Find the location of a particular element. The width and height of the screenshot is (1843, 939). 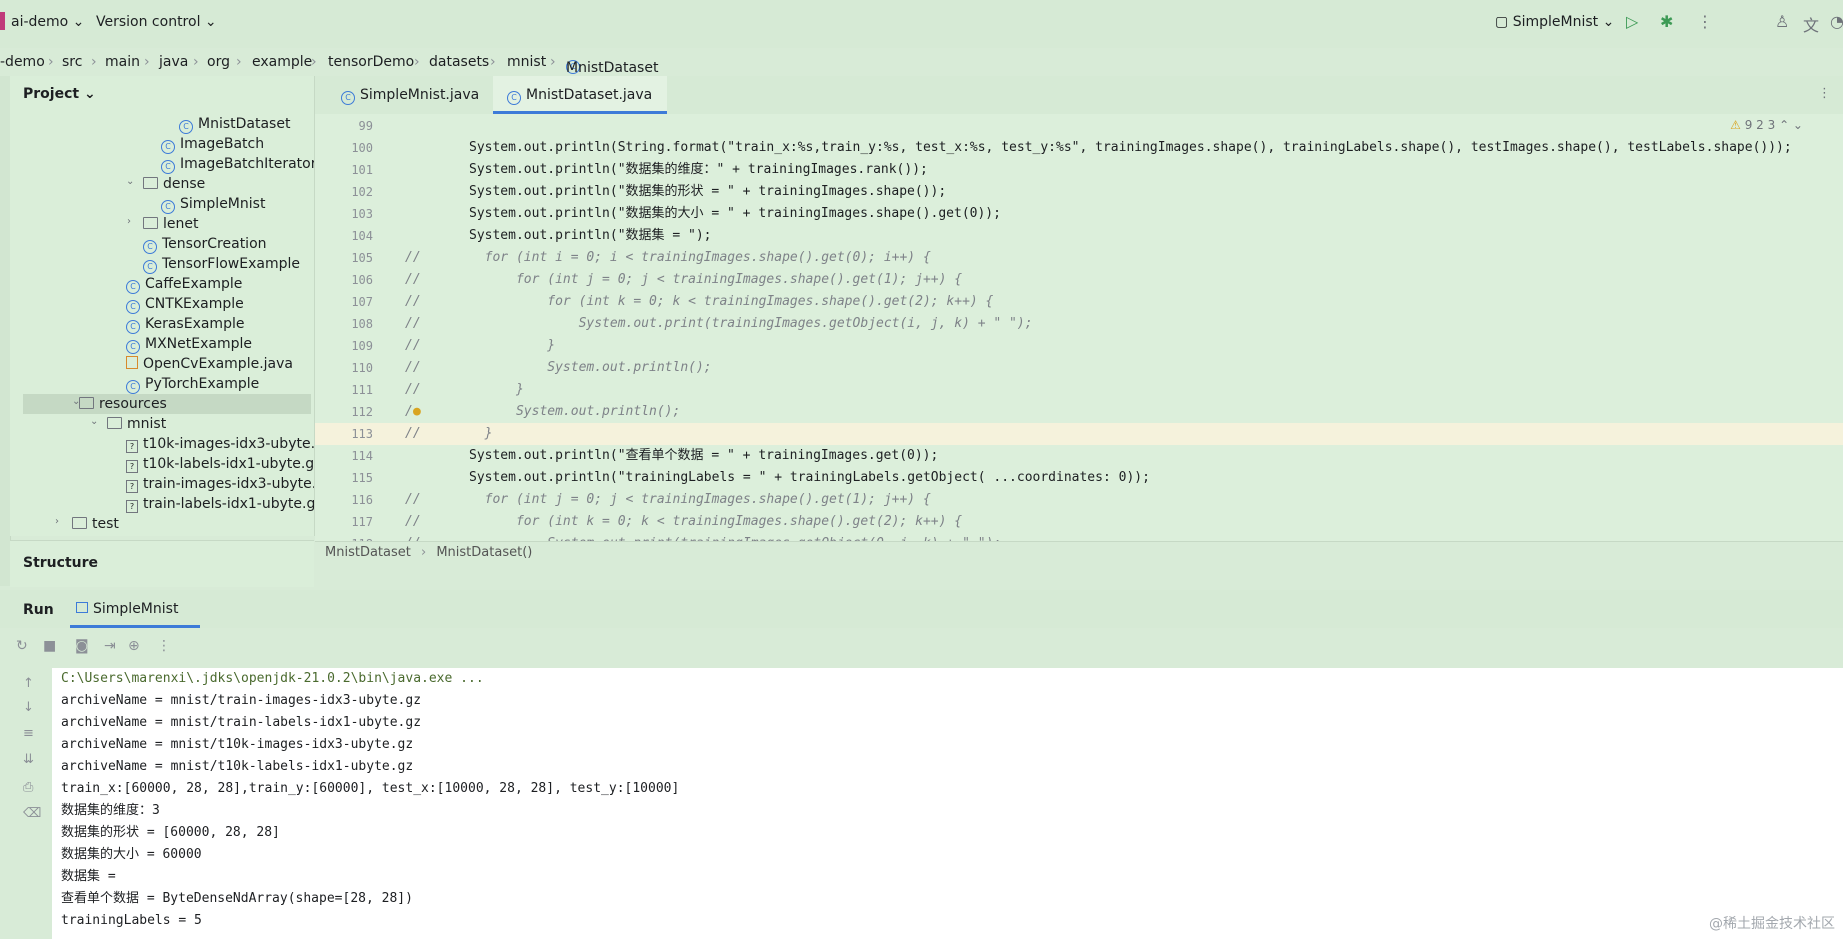

run-tab-simplemnist: SimpleMnist × is located at coordinates (135, 622).